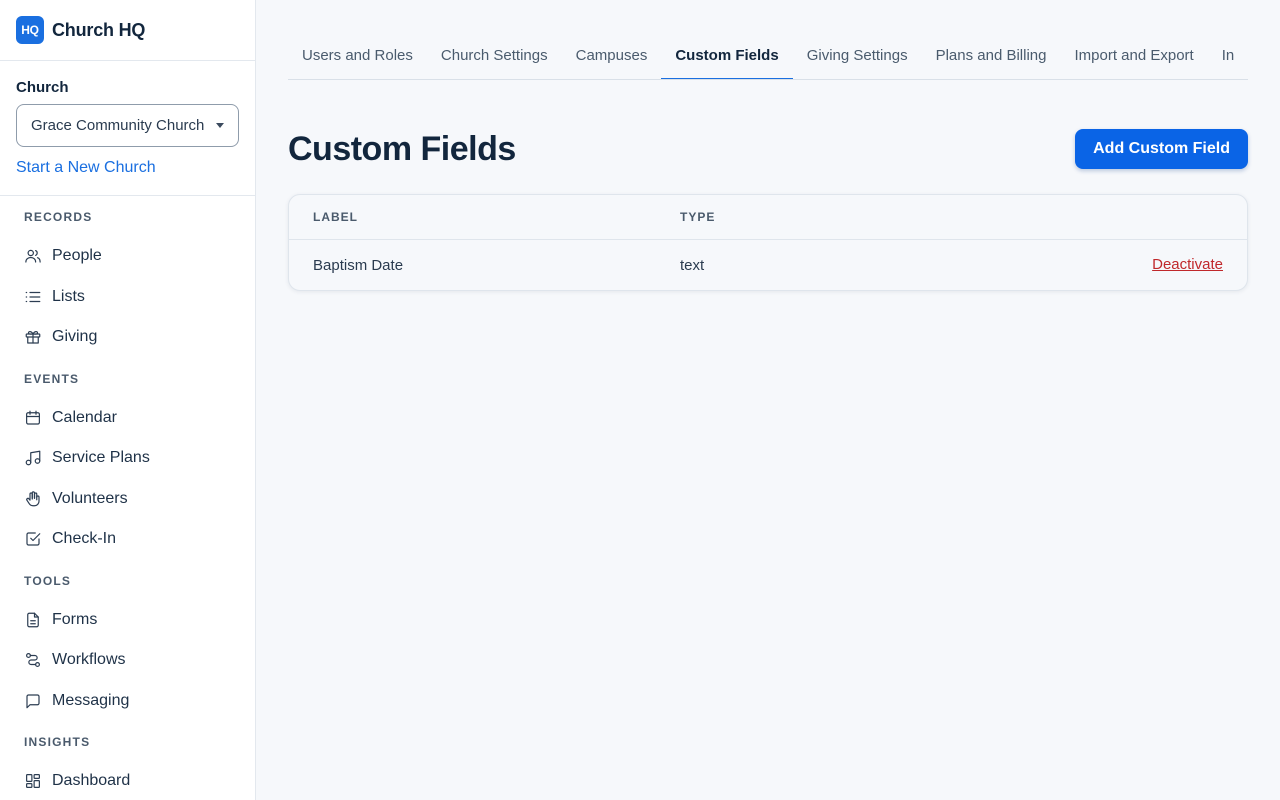 The image size is (1280, 800). I want to click on church-select: Grace Community Church, so click(127, 125).